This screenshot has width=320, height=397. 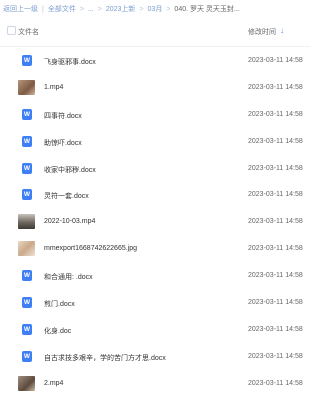 I want to click on file-name: 助惊吓.docx, so click(x=63, y=143).